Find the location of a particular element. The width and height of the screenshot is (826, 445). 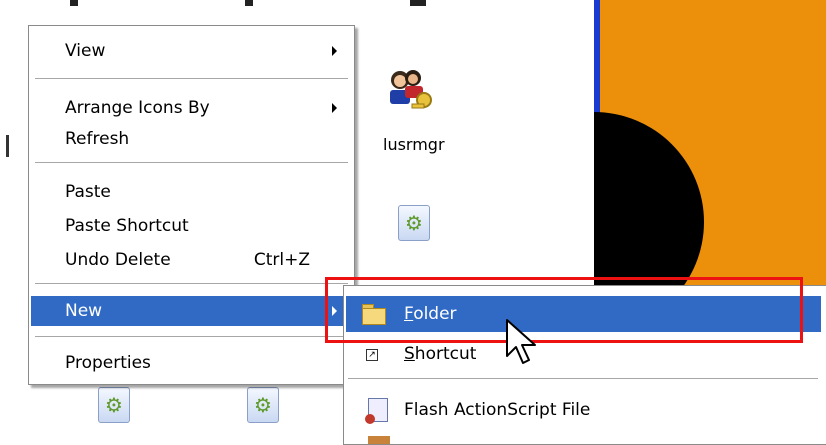

menu-item-label: Paste is located at coordinates (88, 192).